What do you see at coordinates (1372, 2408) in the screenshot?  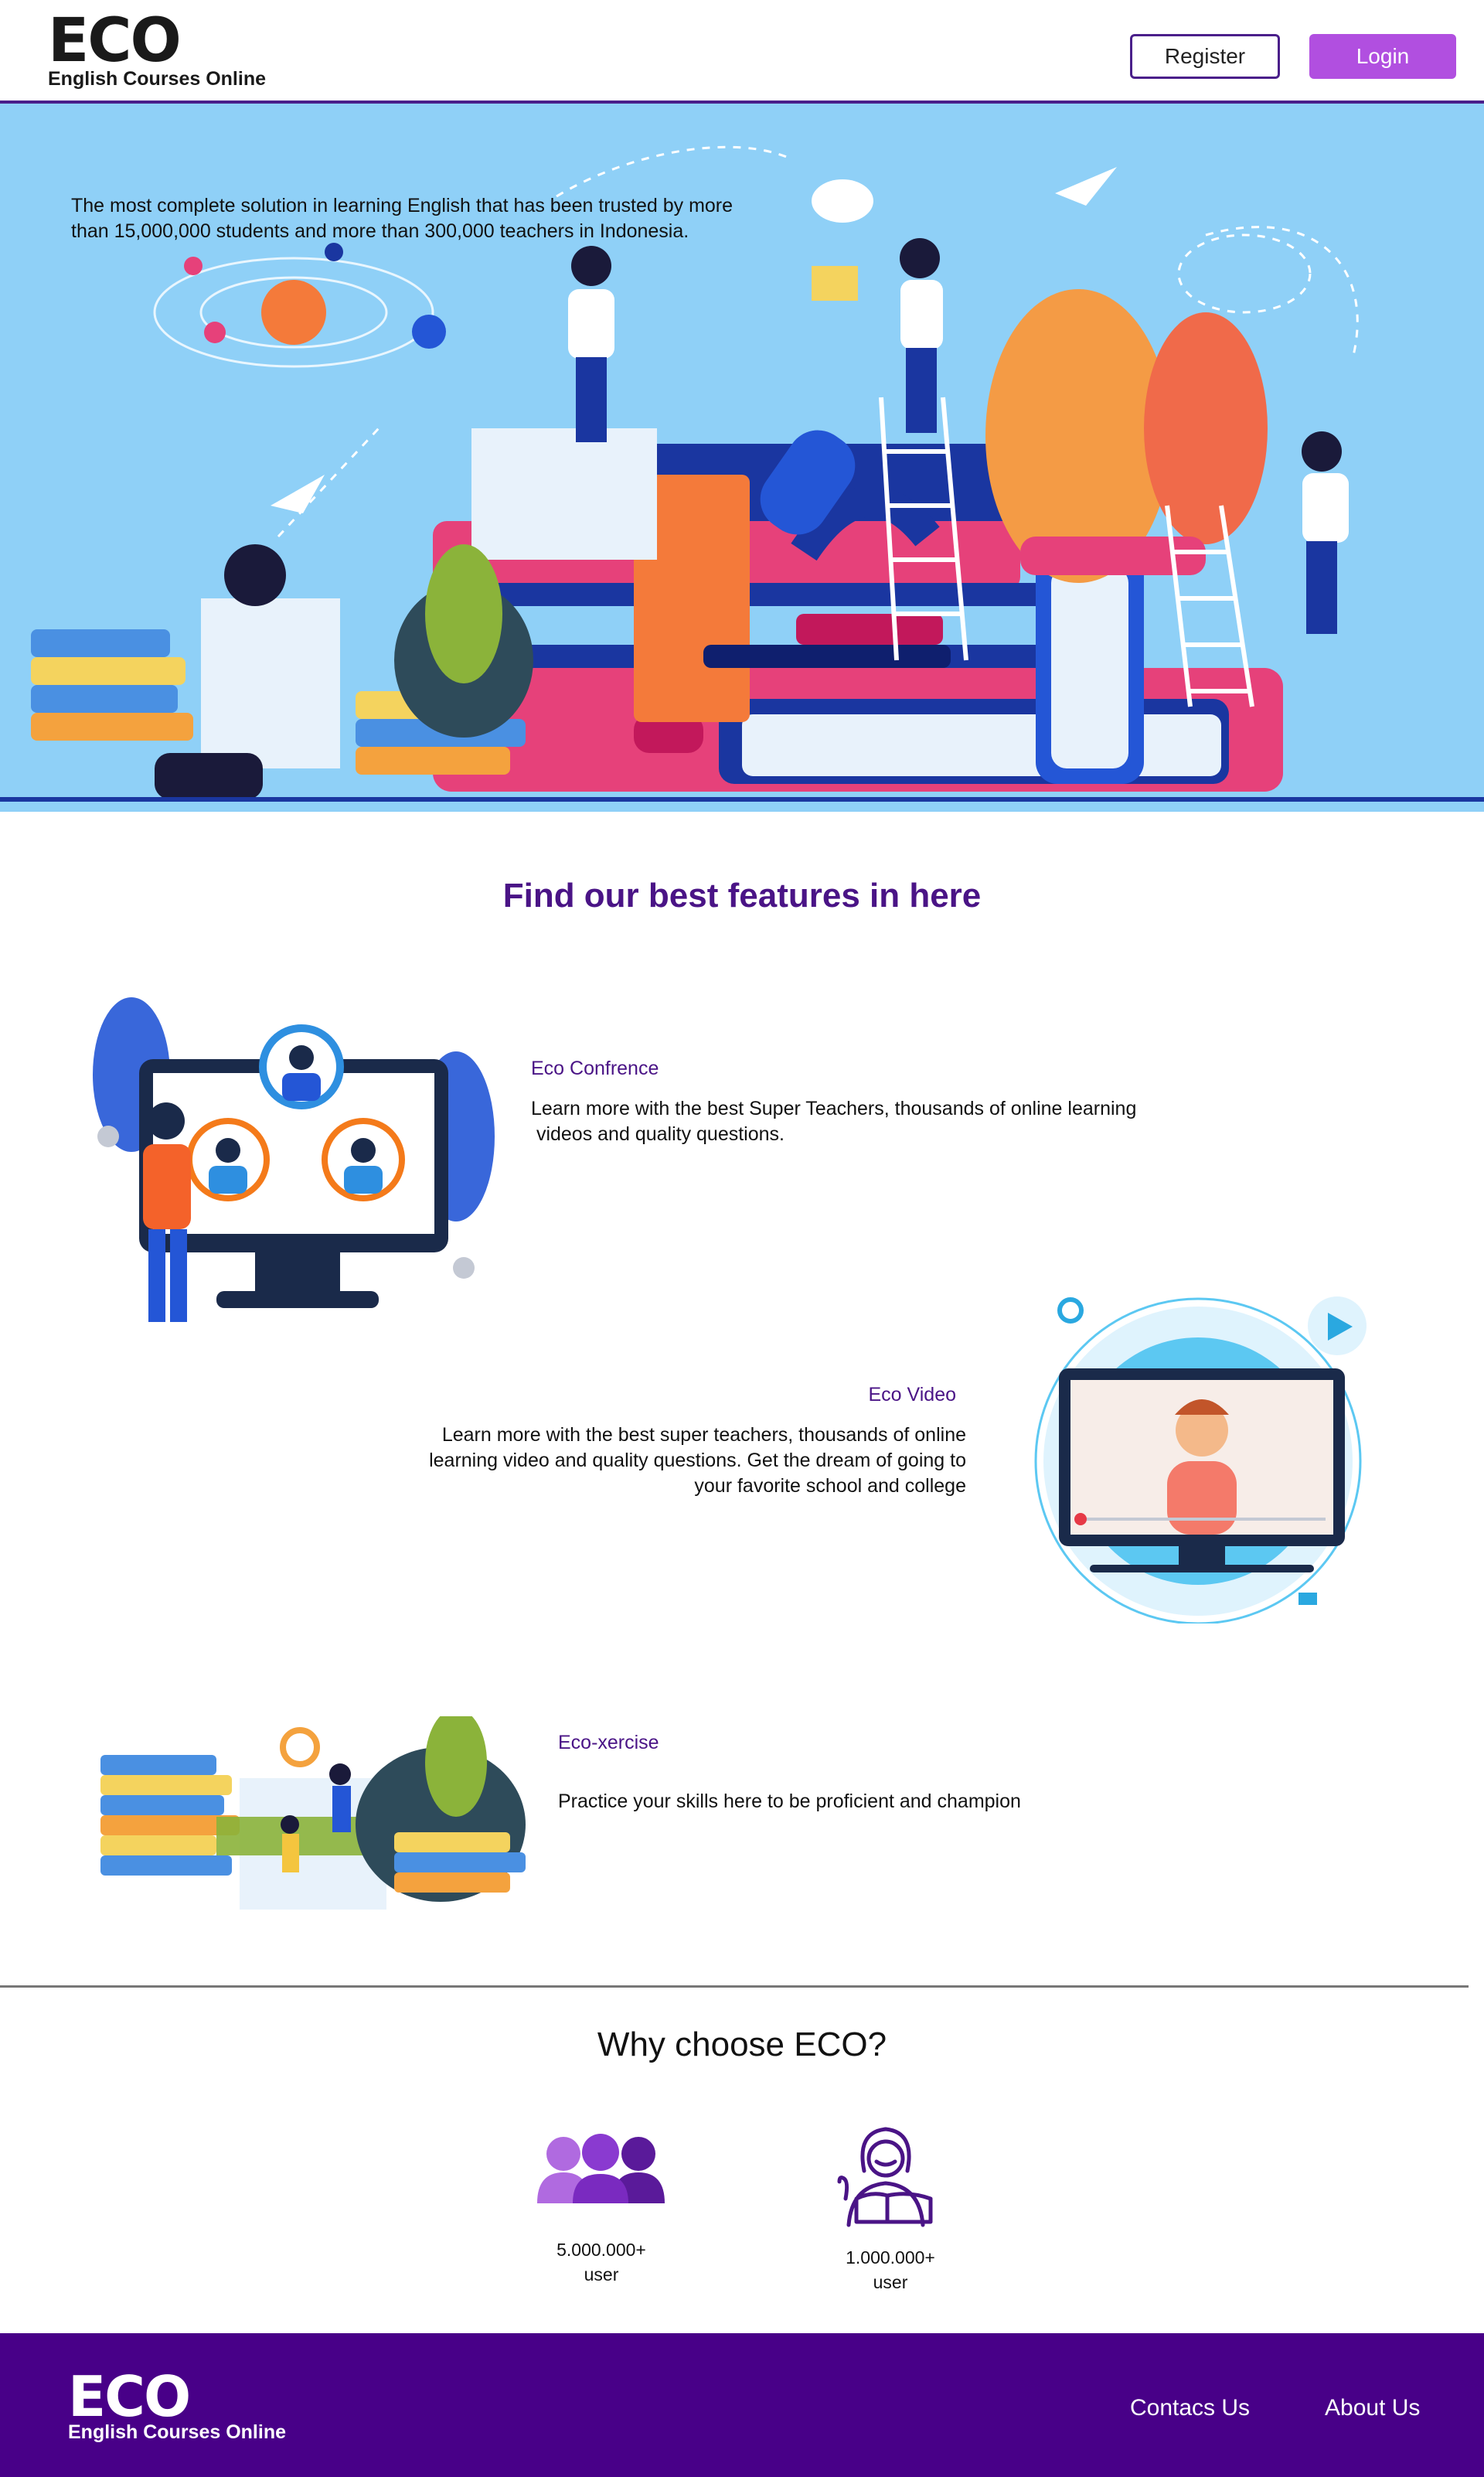 I see `footer-link-about: About Us` at bounding box center [1372, 2408].